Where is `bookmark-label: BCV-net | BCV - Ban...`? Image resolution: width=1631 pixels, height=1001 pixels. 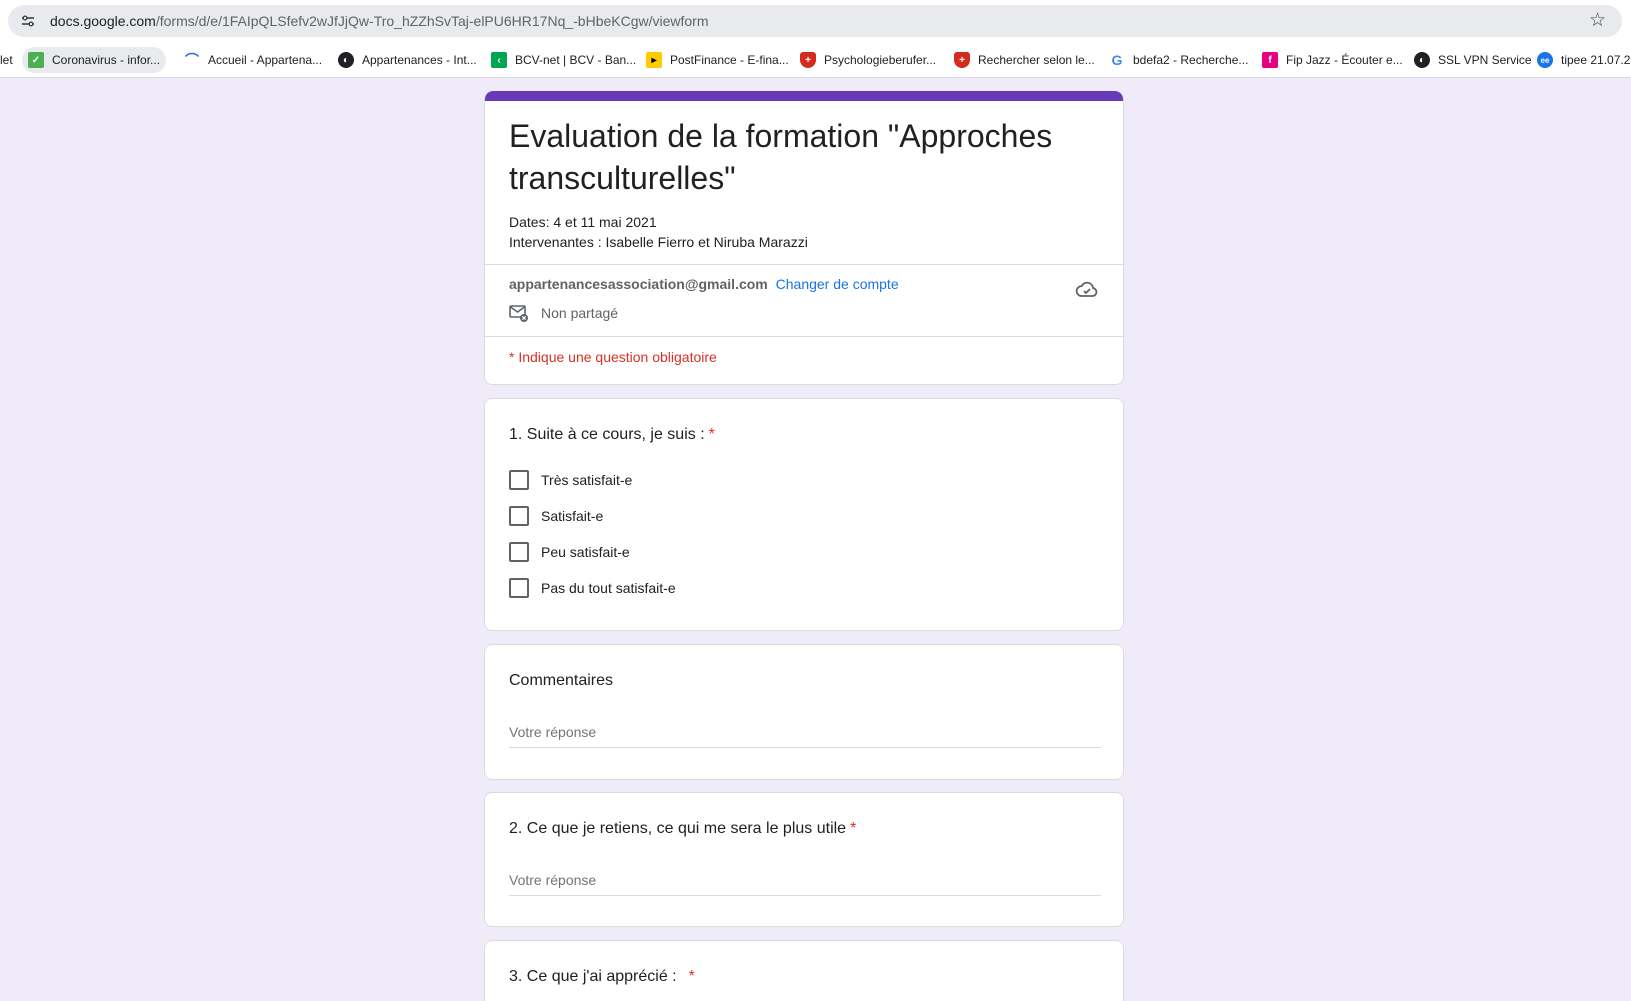
bookmark-label: BCV-net | BCV - Ban... is located at coordinates (576, 60).